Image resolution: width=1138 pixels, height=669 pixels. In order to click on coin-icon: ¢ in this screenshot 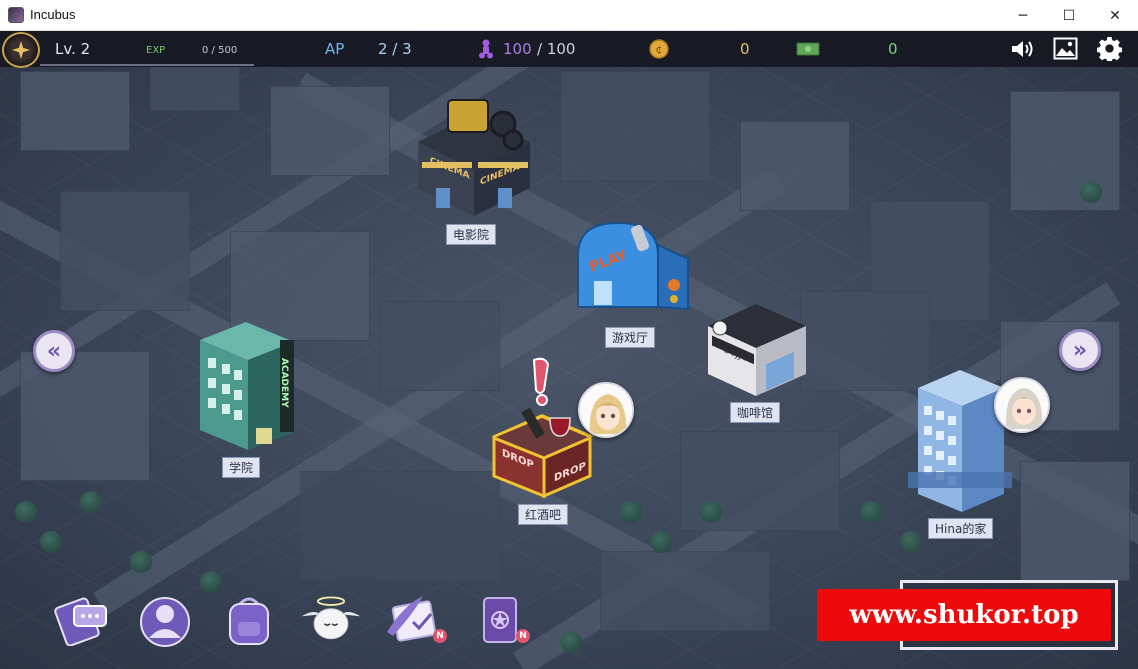, I will do `click(659, 49)`.